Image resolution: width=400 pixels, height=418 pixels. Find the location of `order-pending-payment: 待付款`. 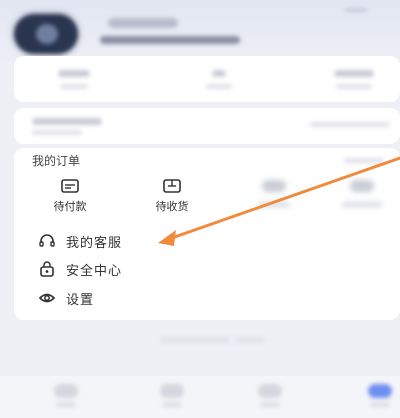

order-pending-payment: 待付款 is located at coordinates (70, 196).